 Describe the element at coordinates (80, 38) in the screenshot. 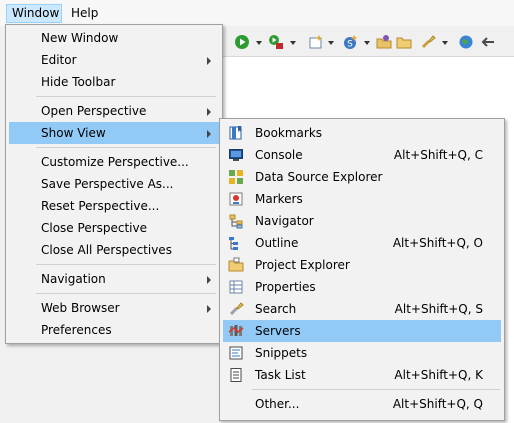

I see `new-window-label: New Window` at that location.